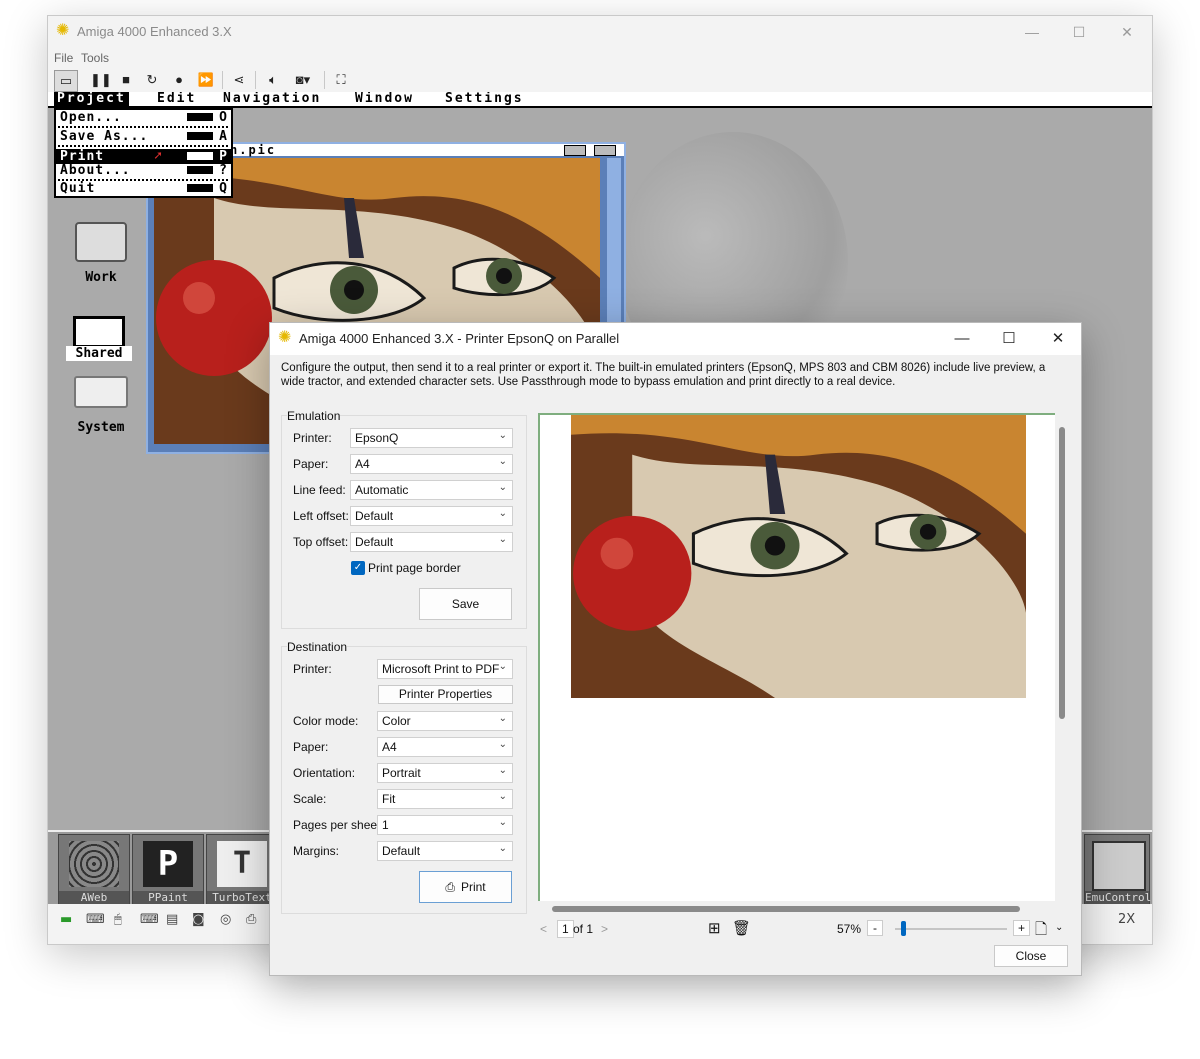 This screenshot has height=1059, width=1200. I want to click on dock-ppaint: P PPaint, so click(168, 870).